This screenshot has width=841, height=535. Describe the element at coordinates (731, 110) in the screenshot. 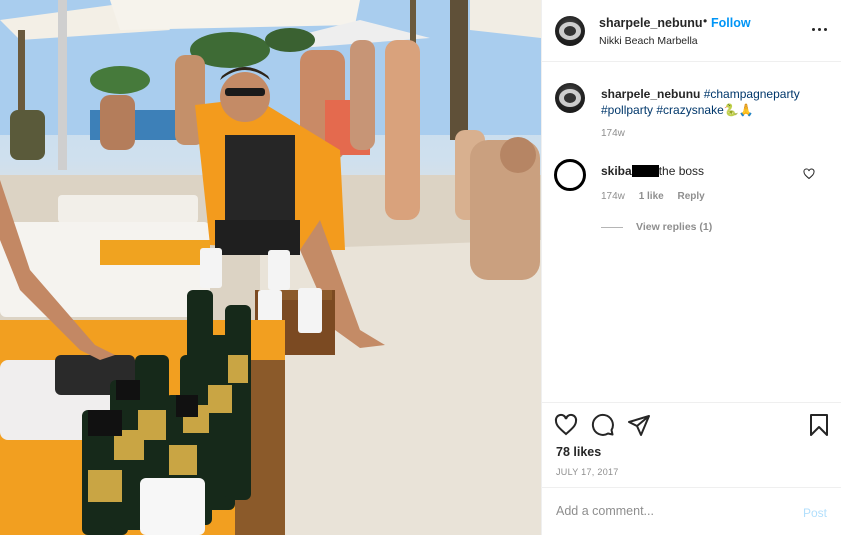

I see `snake-emoji: 🐍` at that location.